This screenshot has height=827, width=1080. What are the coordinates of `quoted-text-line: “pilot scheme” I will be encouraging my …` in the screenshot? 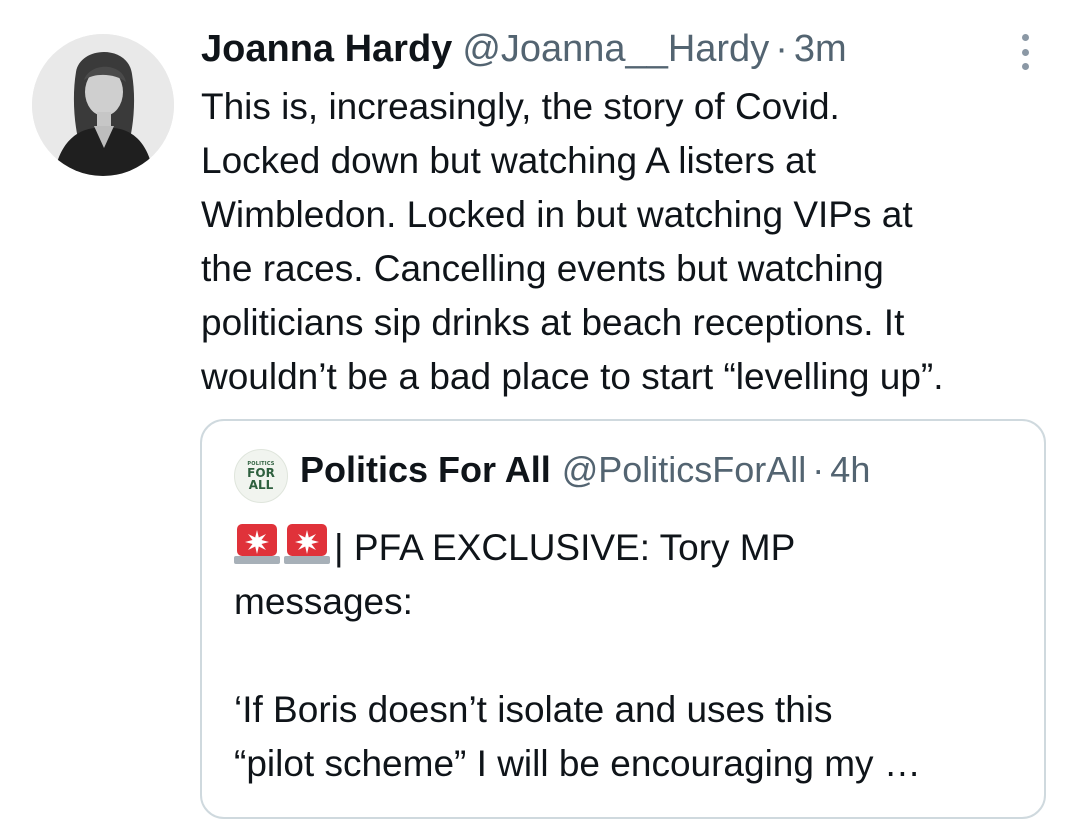 It's located at (577, 763).